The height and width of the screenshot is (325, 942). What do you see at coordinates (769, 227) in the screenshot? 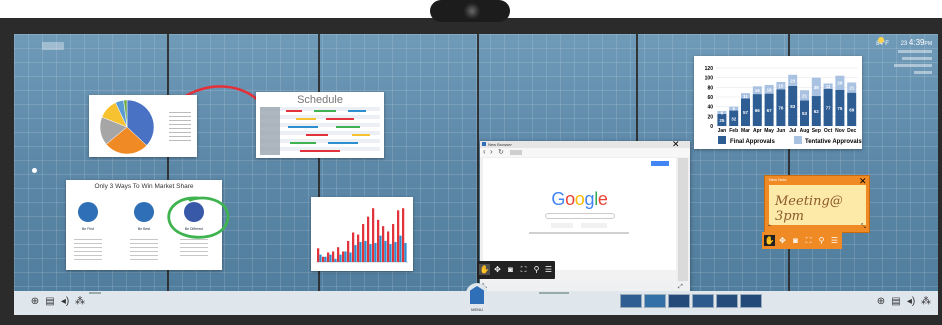
I see `note-expand-icon: ⌃` at bounding box center [769, 227].